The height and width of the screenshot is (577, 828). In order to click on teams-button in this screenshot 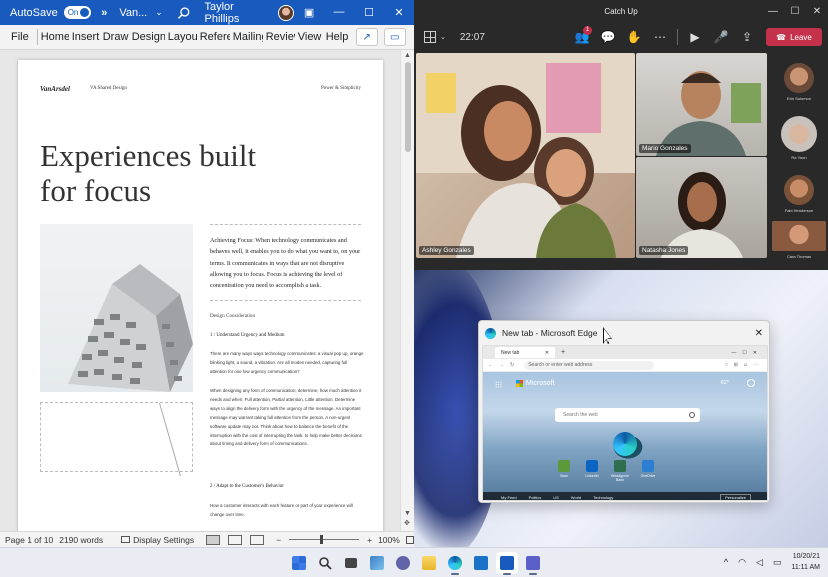, I will do `click(533, 563)`.